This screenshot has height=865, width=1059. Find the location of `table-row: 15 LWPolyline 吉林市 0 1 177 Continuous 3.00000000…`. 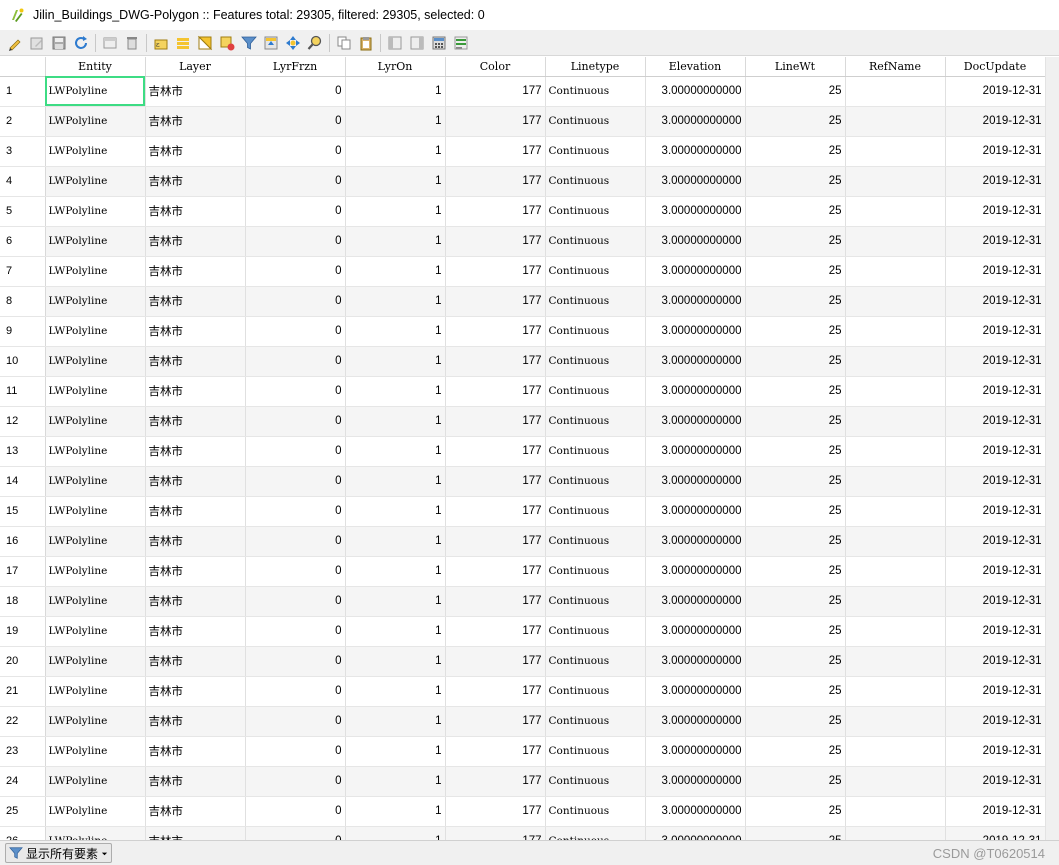

table-row: 15 LWPolyline 吉林市 0 1 177 Continuous 3.00000000… is located at coordinates (522, 511).